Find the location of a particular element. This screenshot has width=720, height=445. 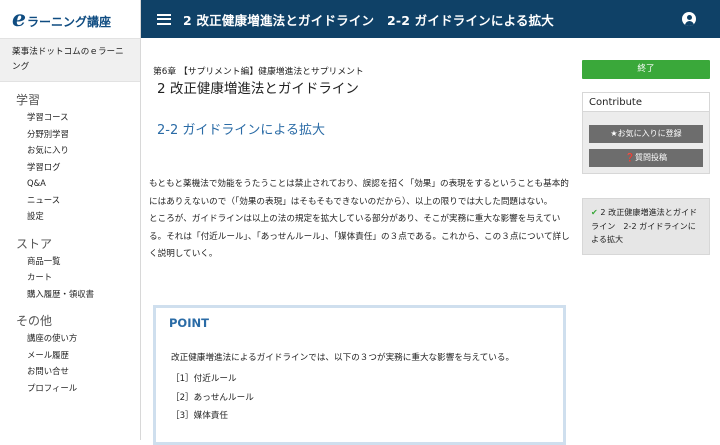

point-list: ［1］付近ルール ［2］あっせんルール ［3］媒体責任 is located at coordinates (212, 398).